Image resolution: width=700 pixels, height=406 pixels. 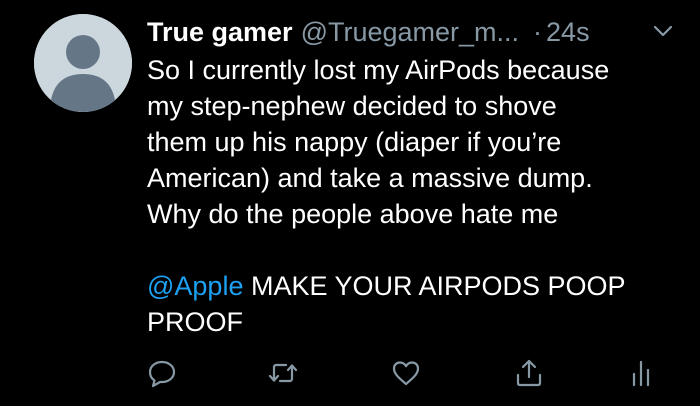 What do you see at coordinates (378, 70) in the screenshot?
I see `tweet-text-line: So I currently lost my AirPods because` at bounding box center [378, 70].